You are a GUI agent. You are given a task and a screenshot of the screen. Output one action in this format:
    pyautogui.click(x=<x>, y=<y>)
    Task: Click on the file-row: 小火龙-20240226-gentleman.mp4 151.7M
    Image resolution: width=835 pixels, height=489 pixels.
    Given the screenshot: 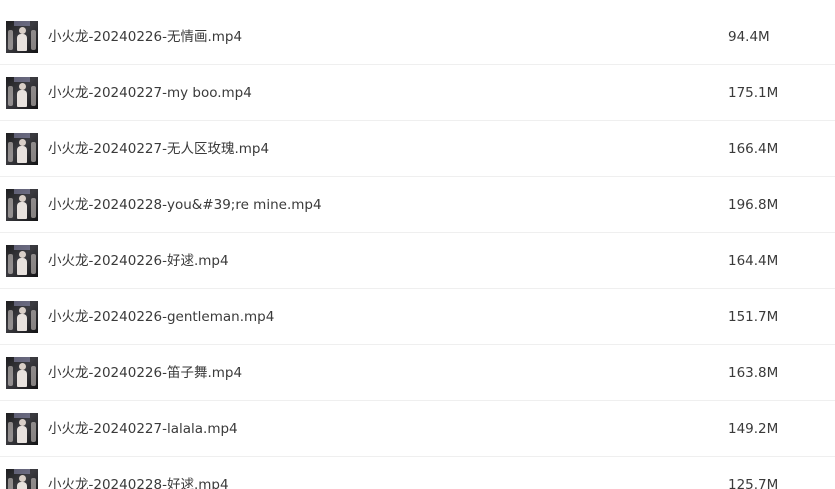 What is the action you would take?
    pyautogui.click(x=417, y=317)
    